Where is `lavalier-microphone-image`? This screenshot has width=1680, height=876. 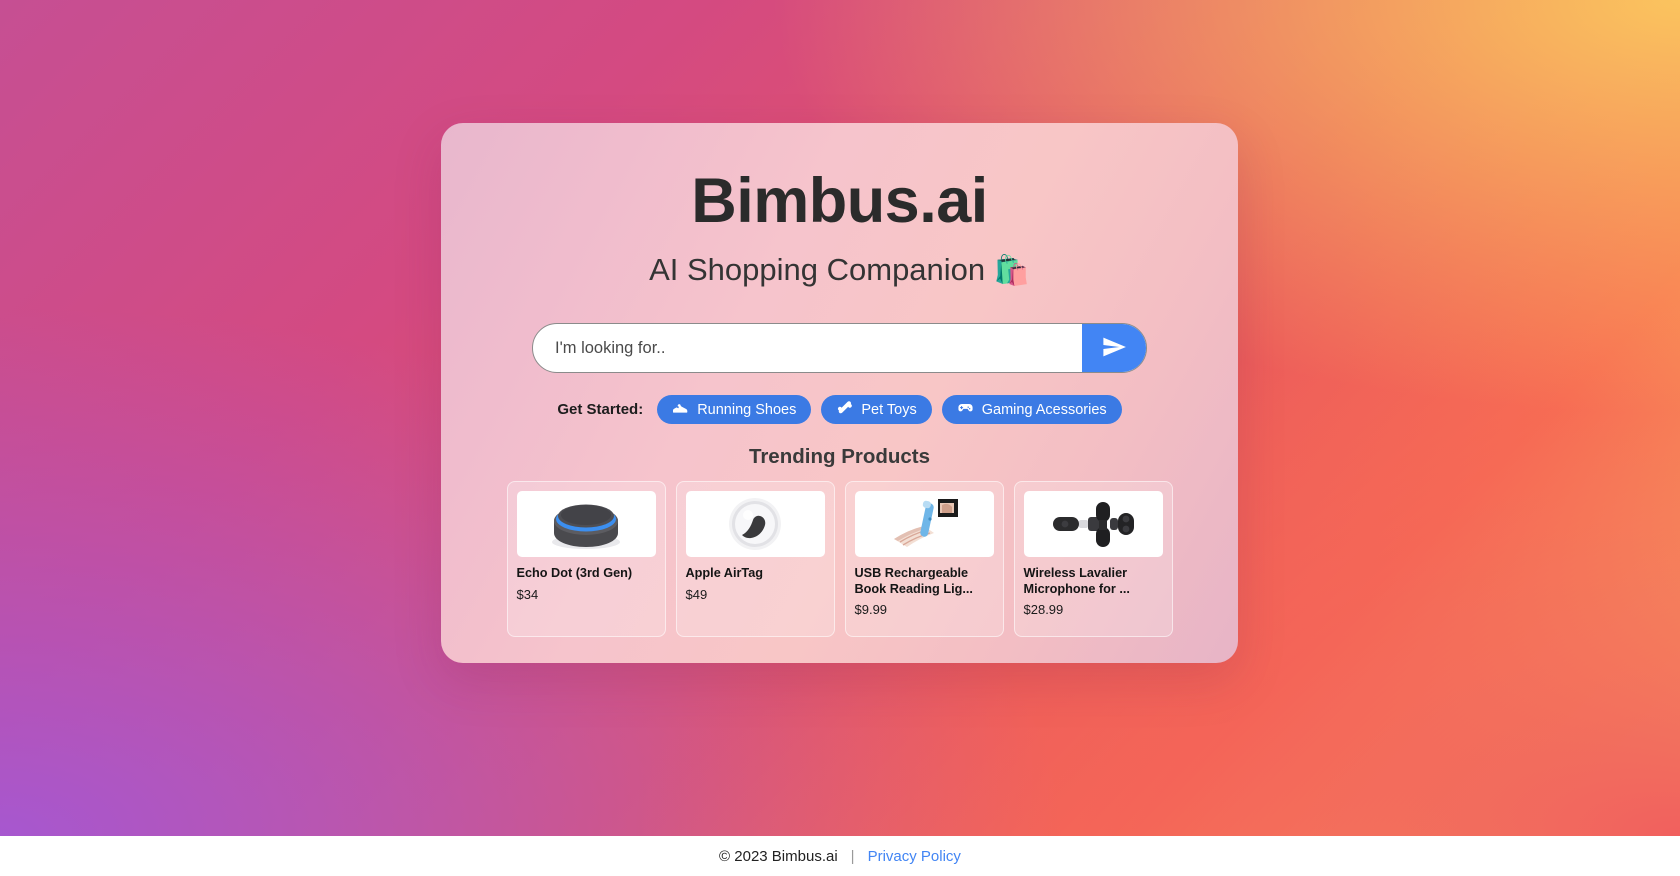 lavalier-microphone-image is located at coordinates (1093, 524).